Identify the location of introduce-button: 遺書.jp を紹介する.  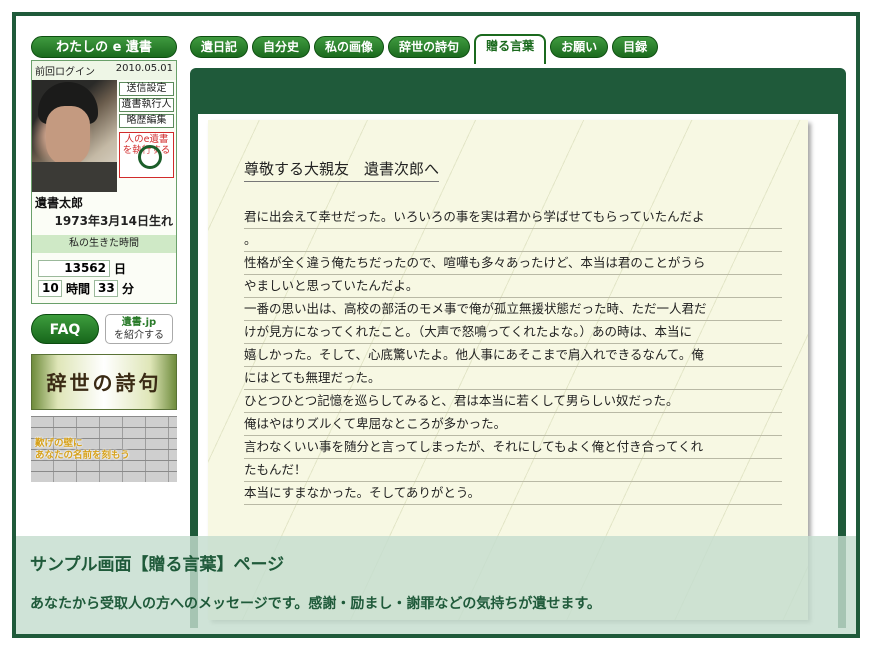
(139, 329).